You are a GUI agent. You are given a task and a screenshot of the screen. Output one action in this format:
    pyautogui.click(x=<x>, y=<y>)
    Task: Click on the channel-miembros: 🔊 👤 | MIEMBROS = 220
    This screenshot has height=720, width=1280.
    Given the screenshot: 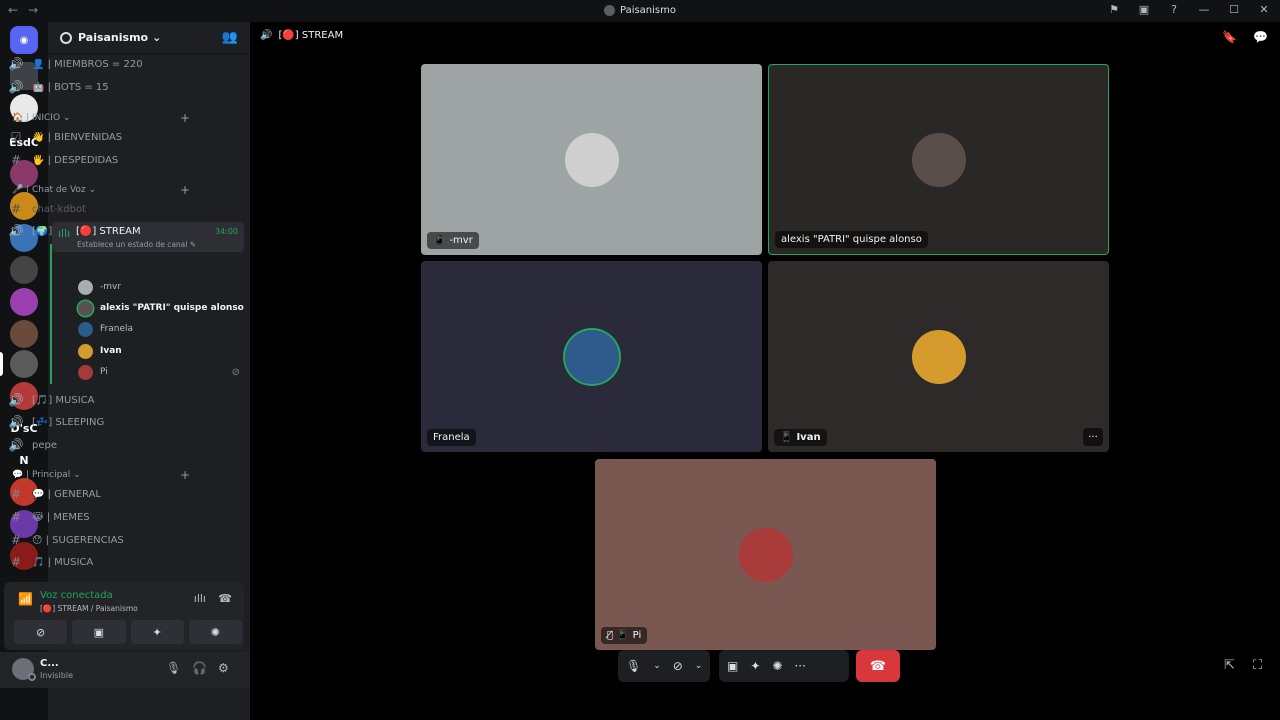 What is the action you would take?
    pyautogui.click(x=102, y=64)
    